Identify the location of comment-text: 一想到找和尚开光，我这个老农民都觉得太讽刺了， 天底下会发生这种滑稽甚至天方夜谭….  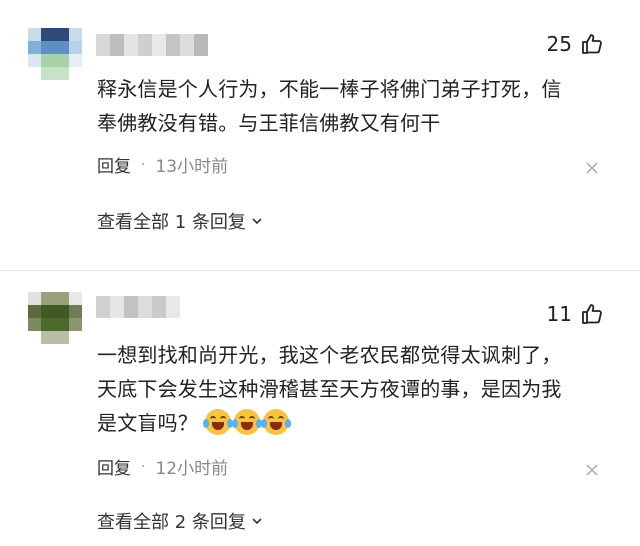
(352, 389).